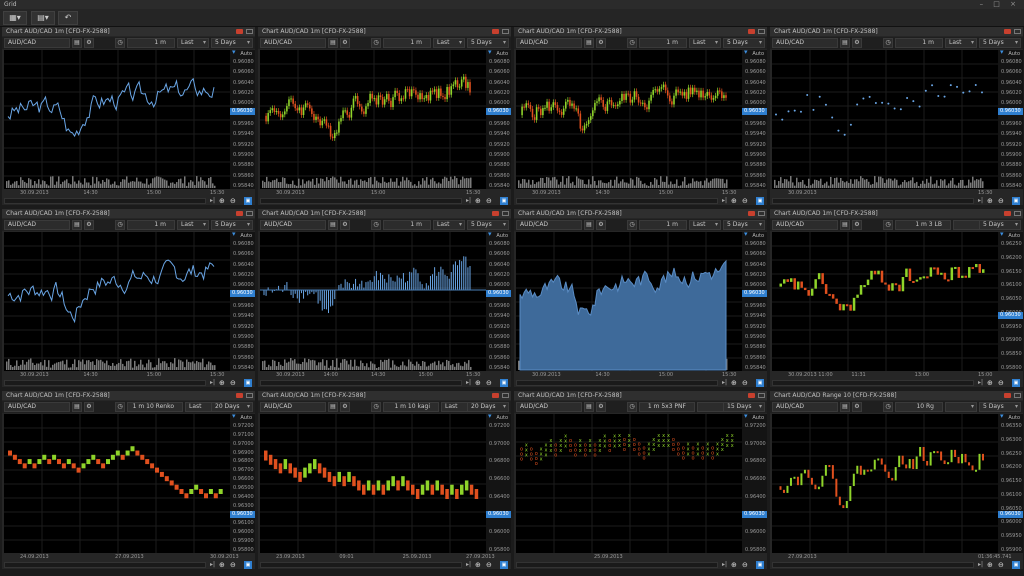 This screenshot has width=1024, height=576. What do you see at coordinates (68, 18) in the screenshot?
I see `undo-button: ↶` at bounding box center [68, 18].